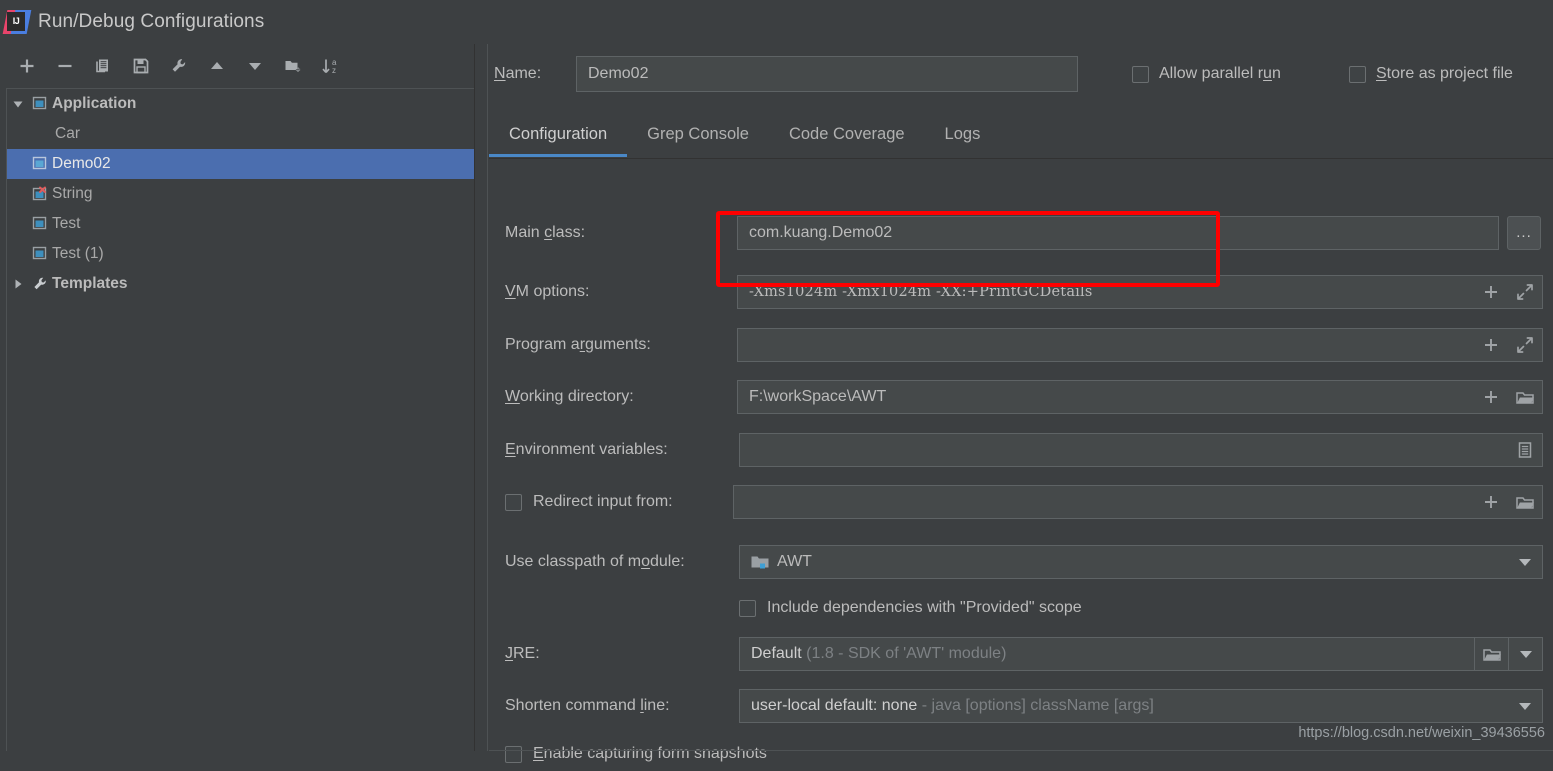  I want to click on copy-configuration-button, so click(103, 66).